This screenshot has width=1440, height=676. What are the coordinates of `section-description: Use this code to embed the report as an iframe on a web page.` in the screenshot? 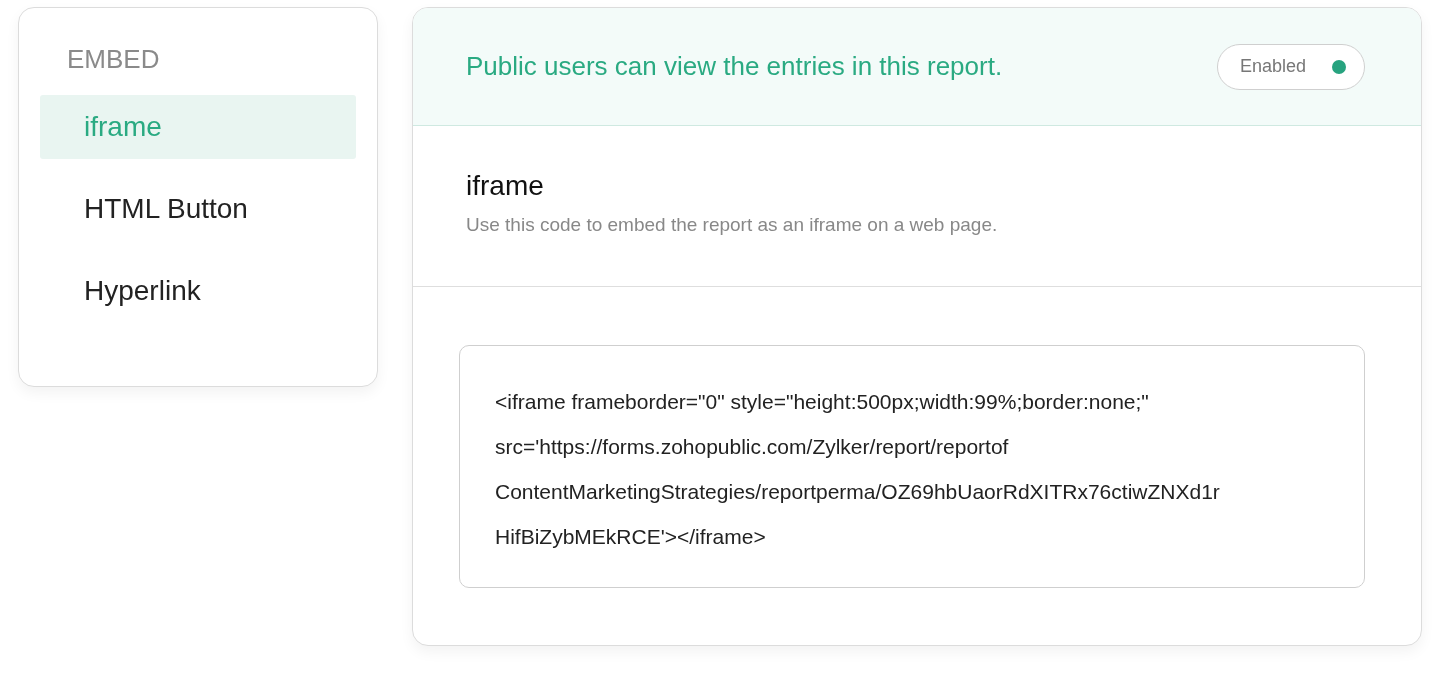 It's located at (732, 225).